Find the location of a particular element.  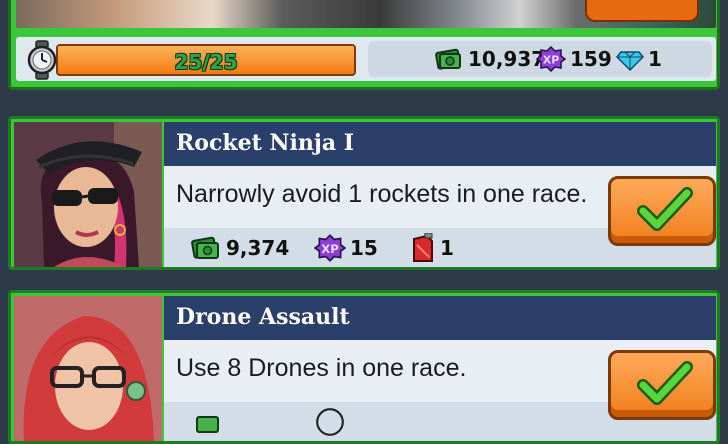

reward-fuel: 1 is located at coordinates (432, 247).